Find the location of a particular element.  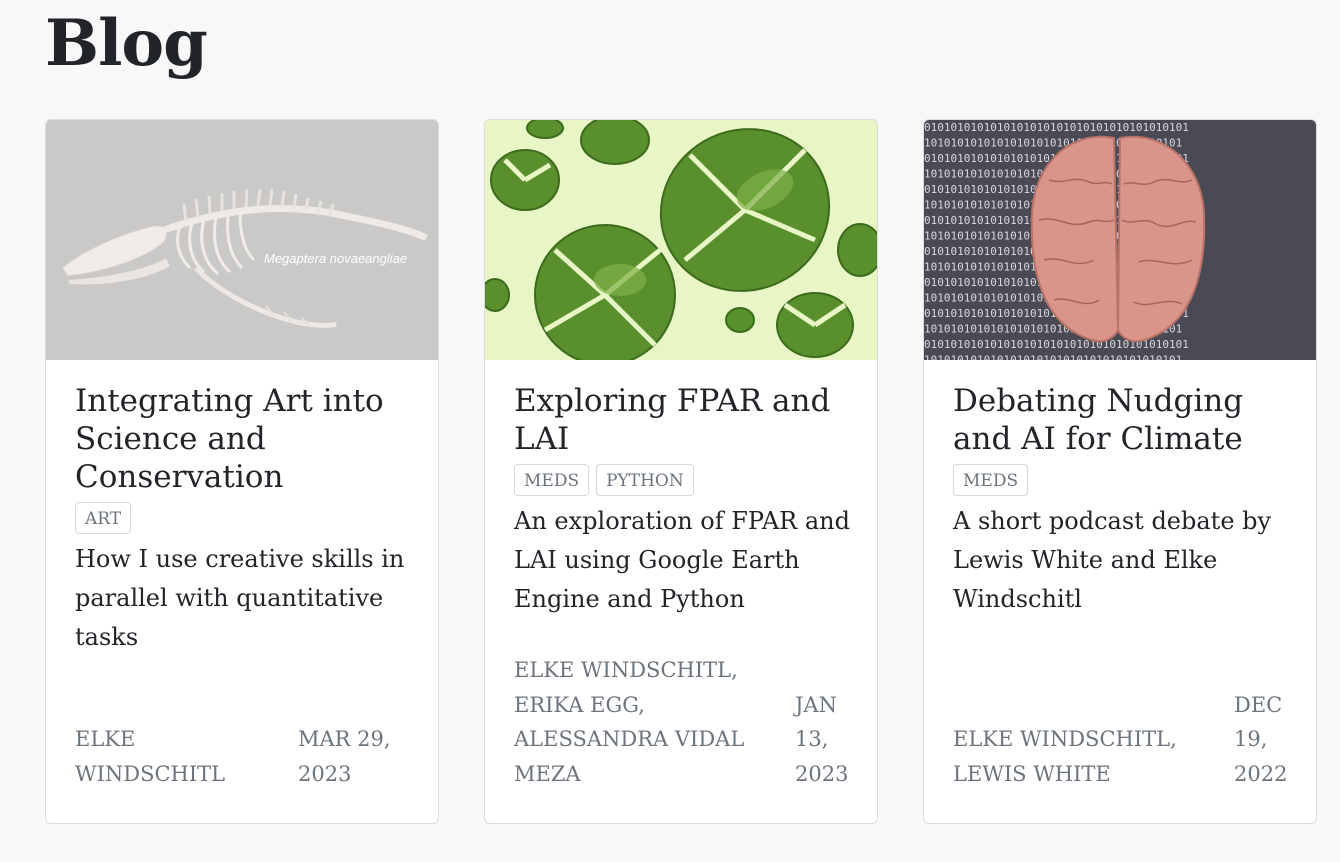

monstera-leaves-image is located at coordinates (681, 240).